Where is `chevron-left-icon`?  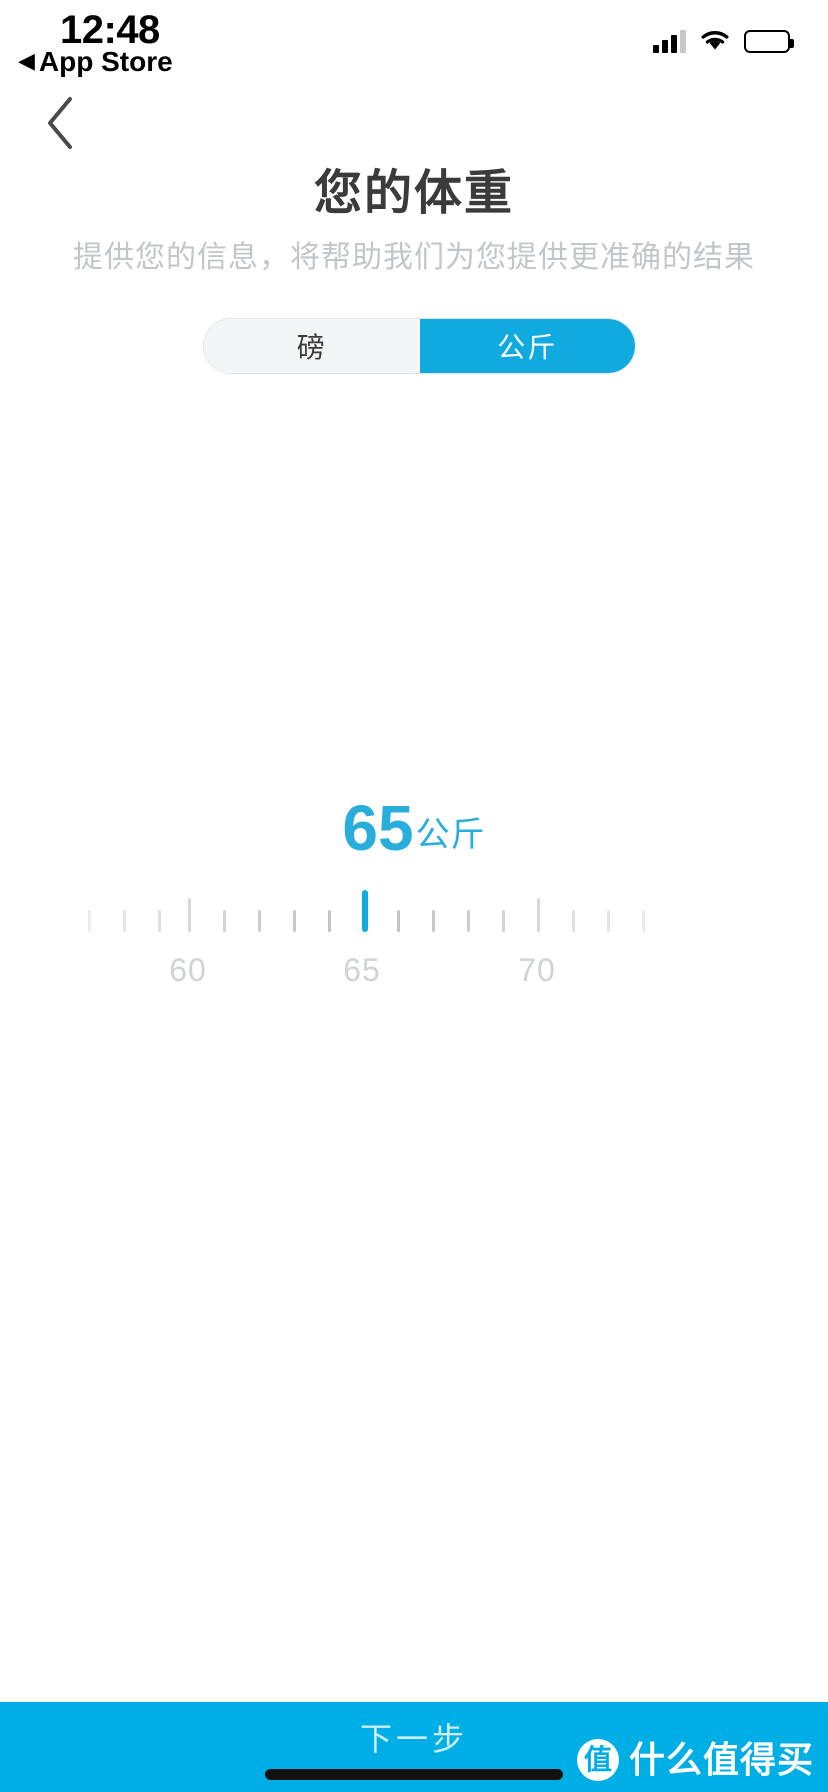
chevron-left-icon is located at coordinates (60, 123).